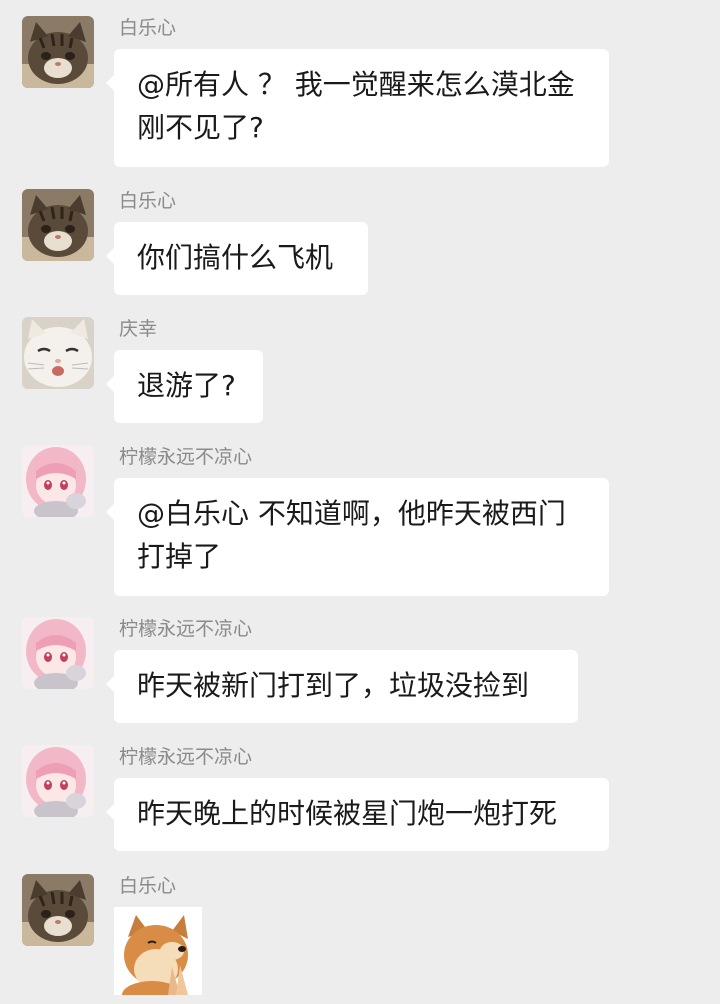  What do you see at coordinates (237, 258) in the screenshot?
I see `message-bubble: 你们搞什么飞机` at bounding box center [237, 258].